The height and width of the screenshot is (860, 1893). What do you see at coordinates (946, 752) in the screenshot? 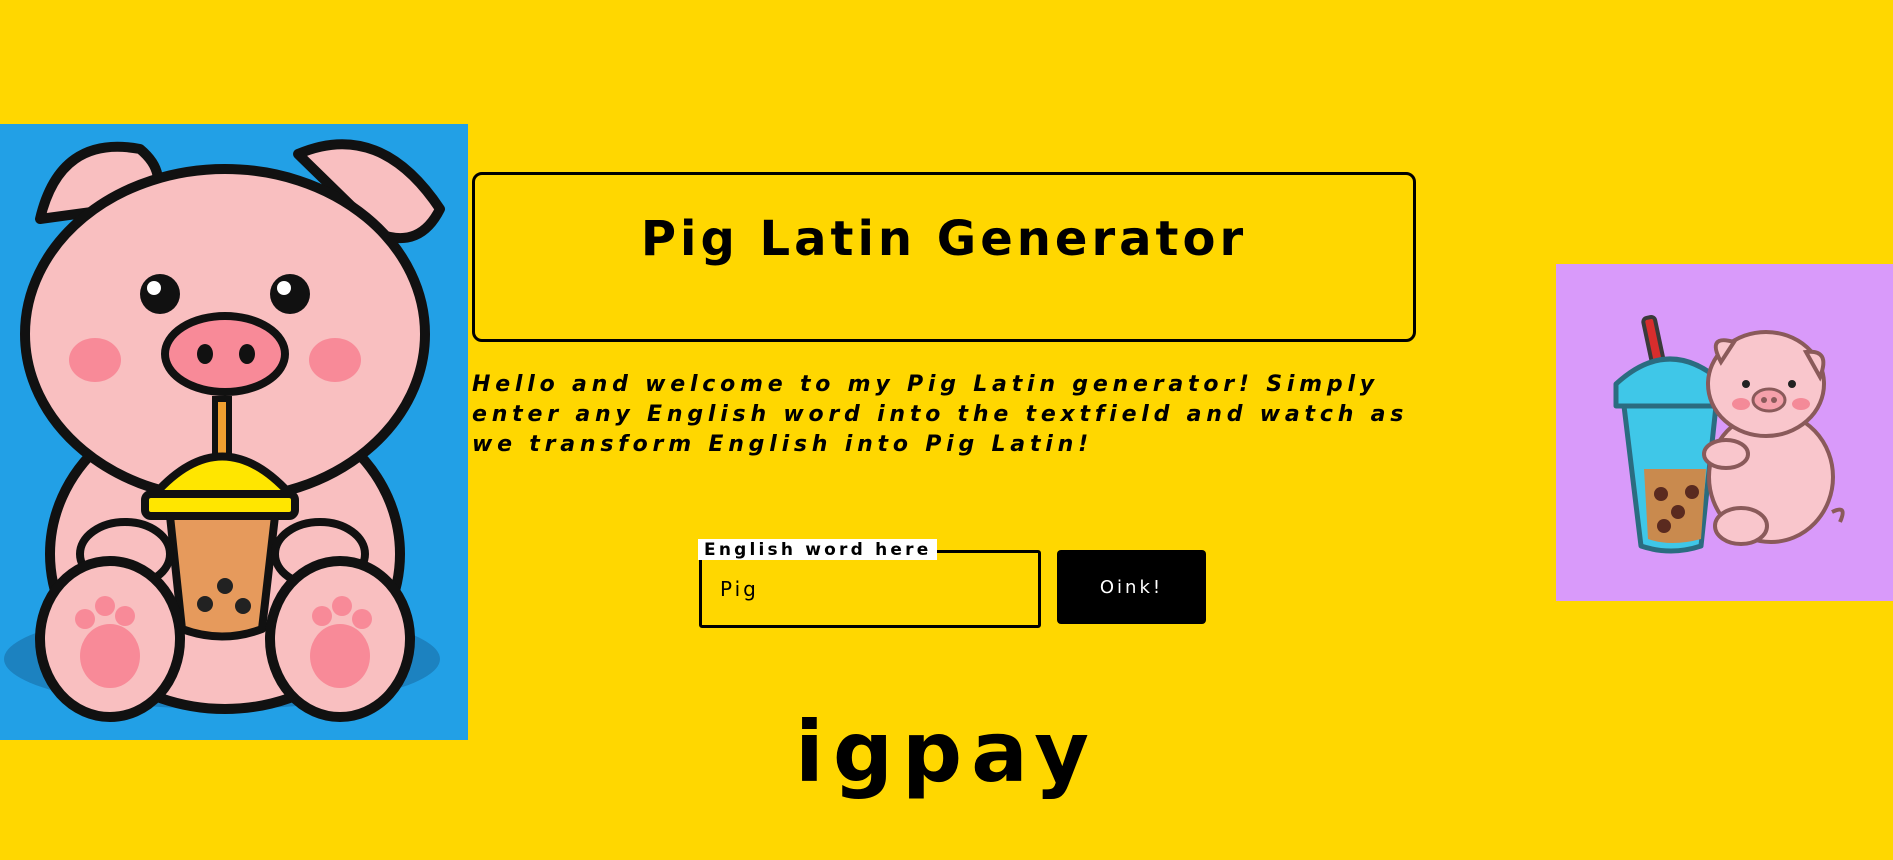
I see `pig-latin-result: igpay` at bounding box center [946, 752].